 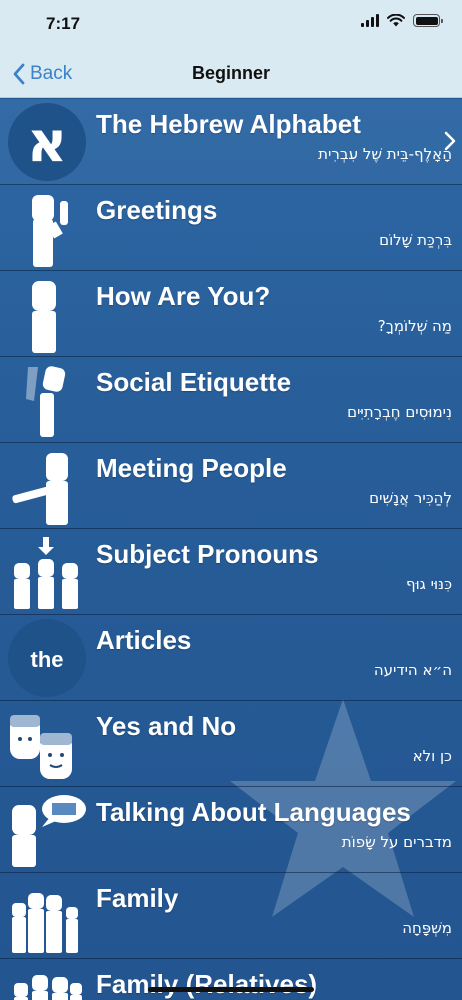 What do you see at coordinates (194, 382) in the screenshot?
I see `lesson-title: Social Etiquette` at bounding box center [194, 382].